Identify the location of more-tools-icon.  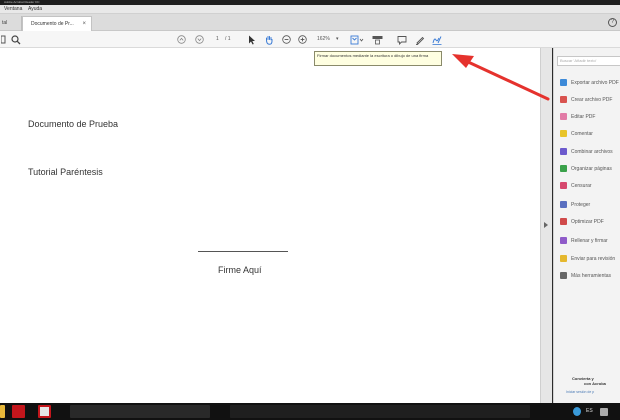
(563, 275).